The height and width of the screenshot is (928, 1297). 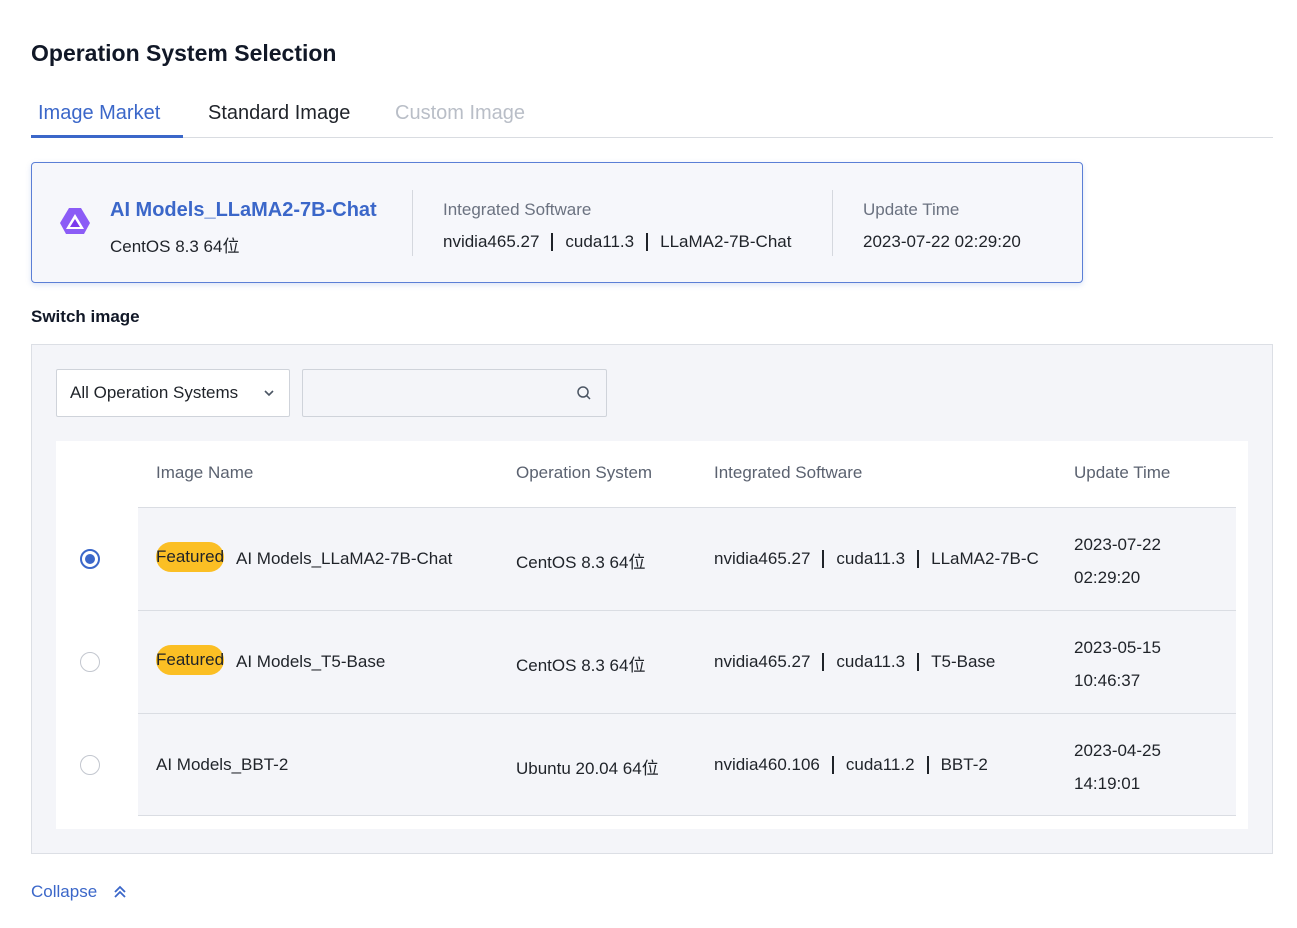 What do you see at coordinates (1117, 561) in the screenshot?
I see `image-update-time: 2023-07-22 02:29:20` at bounding box center [1117, 561].